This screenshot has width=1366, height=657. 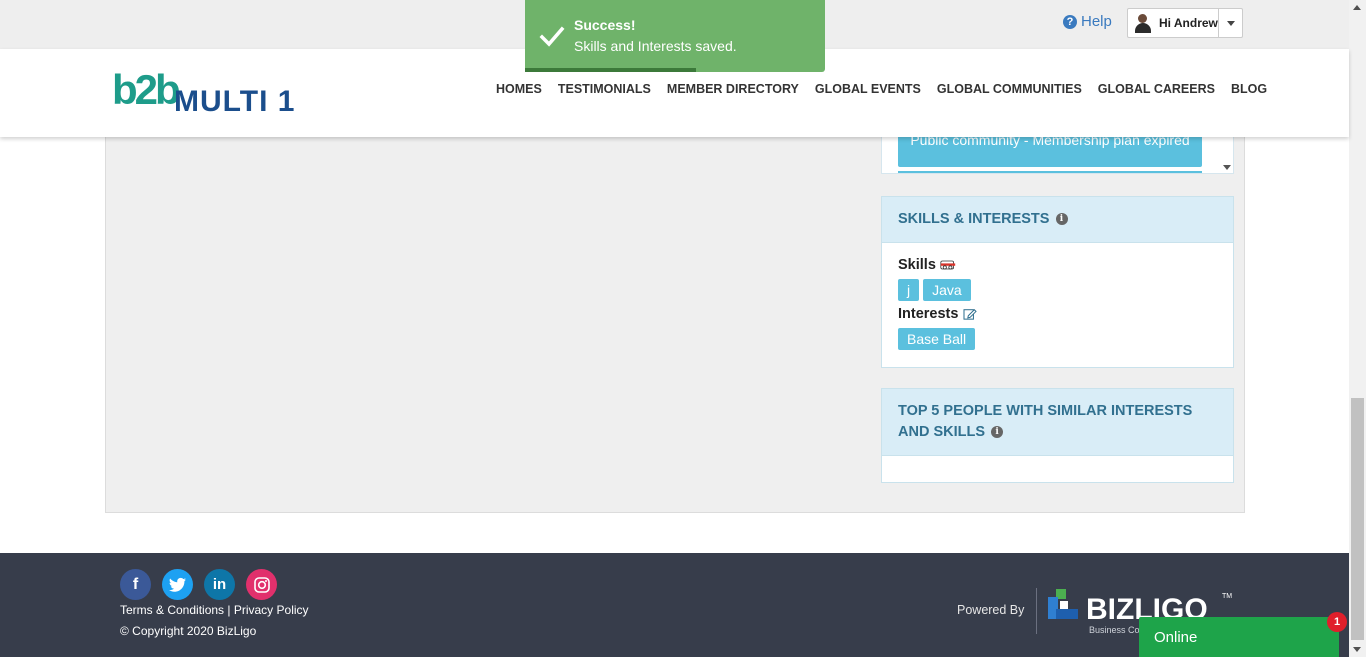 What do you see at coordinates (655, 46) in the screenshot?
I see `toast-message: Skills and Interests saved.` at bounding box center [655, 46].